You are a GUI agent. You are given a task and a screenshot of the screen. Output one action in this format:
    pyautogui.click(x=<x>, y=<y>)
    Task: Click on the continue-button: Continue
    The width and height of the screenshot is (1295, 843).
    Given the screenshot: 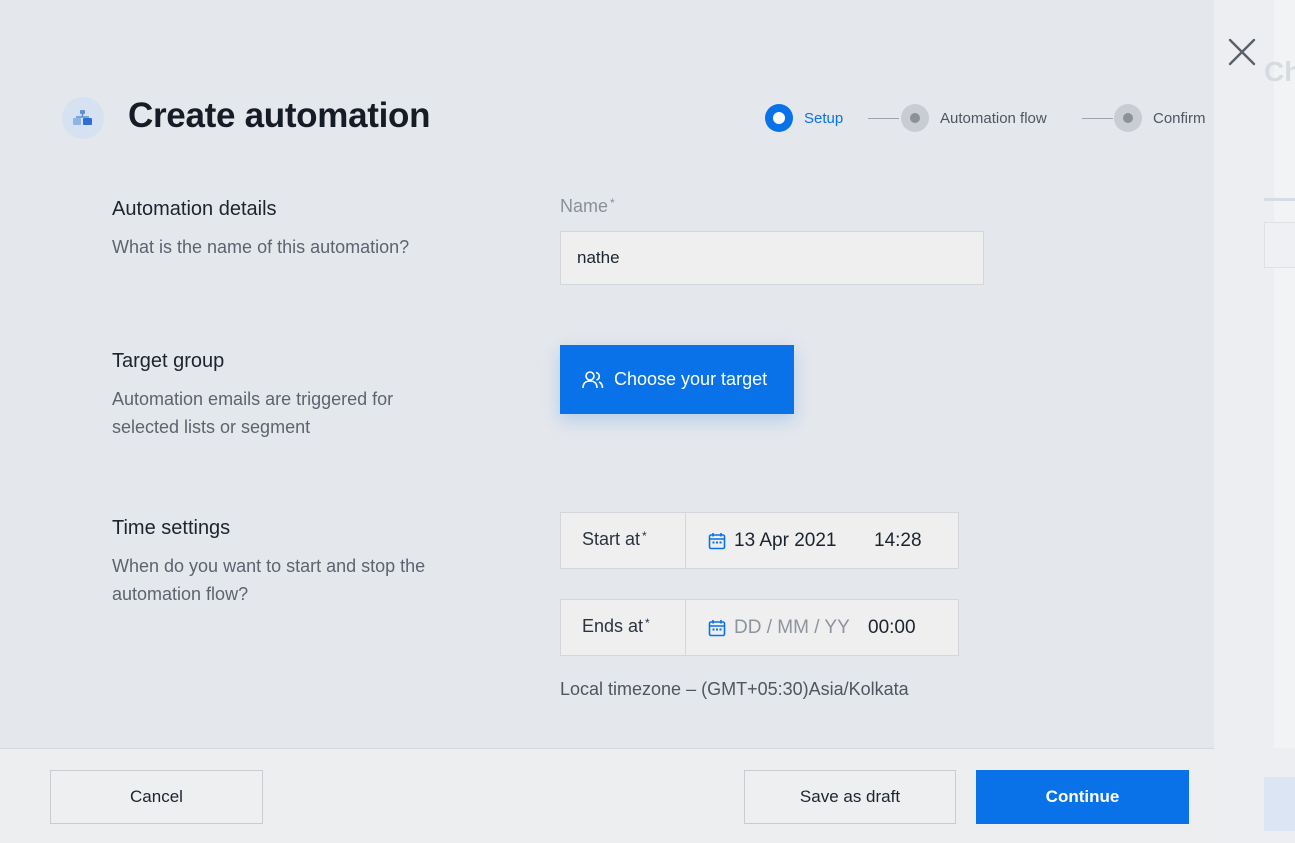 What is the action you would take?
    pyautogui.click(x=1082, y=797)
    